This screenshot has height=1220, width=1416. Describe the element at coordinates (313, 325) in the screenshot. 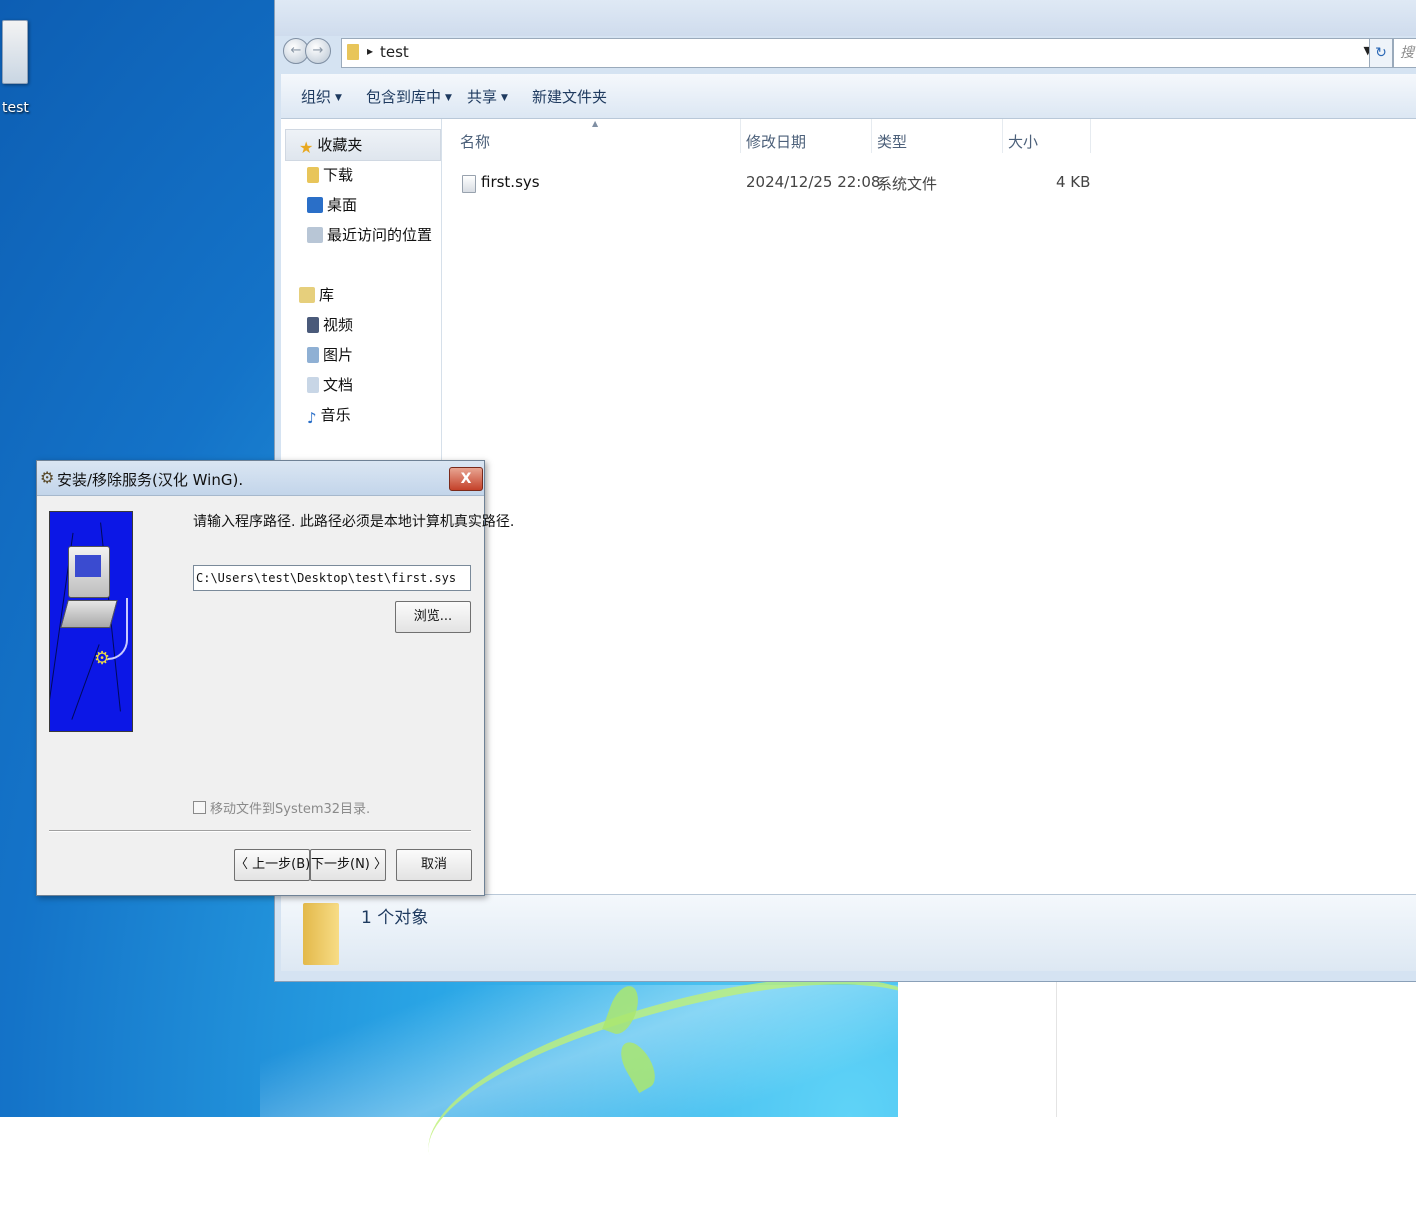

I see `video-icon` at that location.